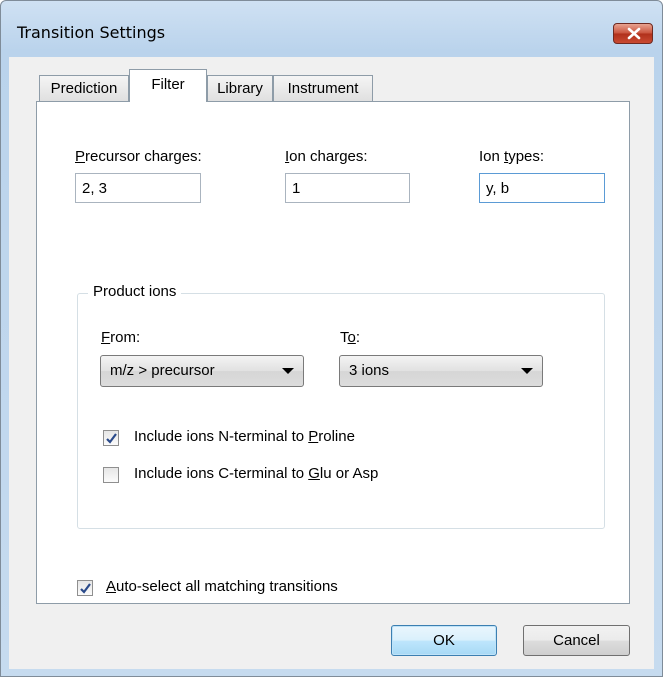 This screenshot has width=663, height=677. I want to click on tab-instrument: Instrument, so click(323, 89).